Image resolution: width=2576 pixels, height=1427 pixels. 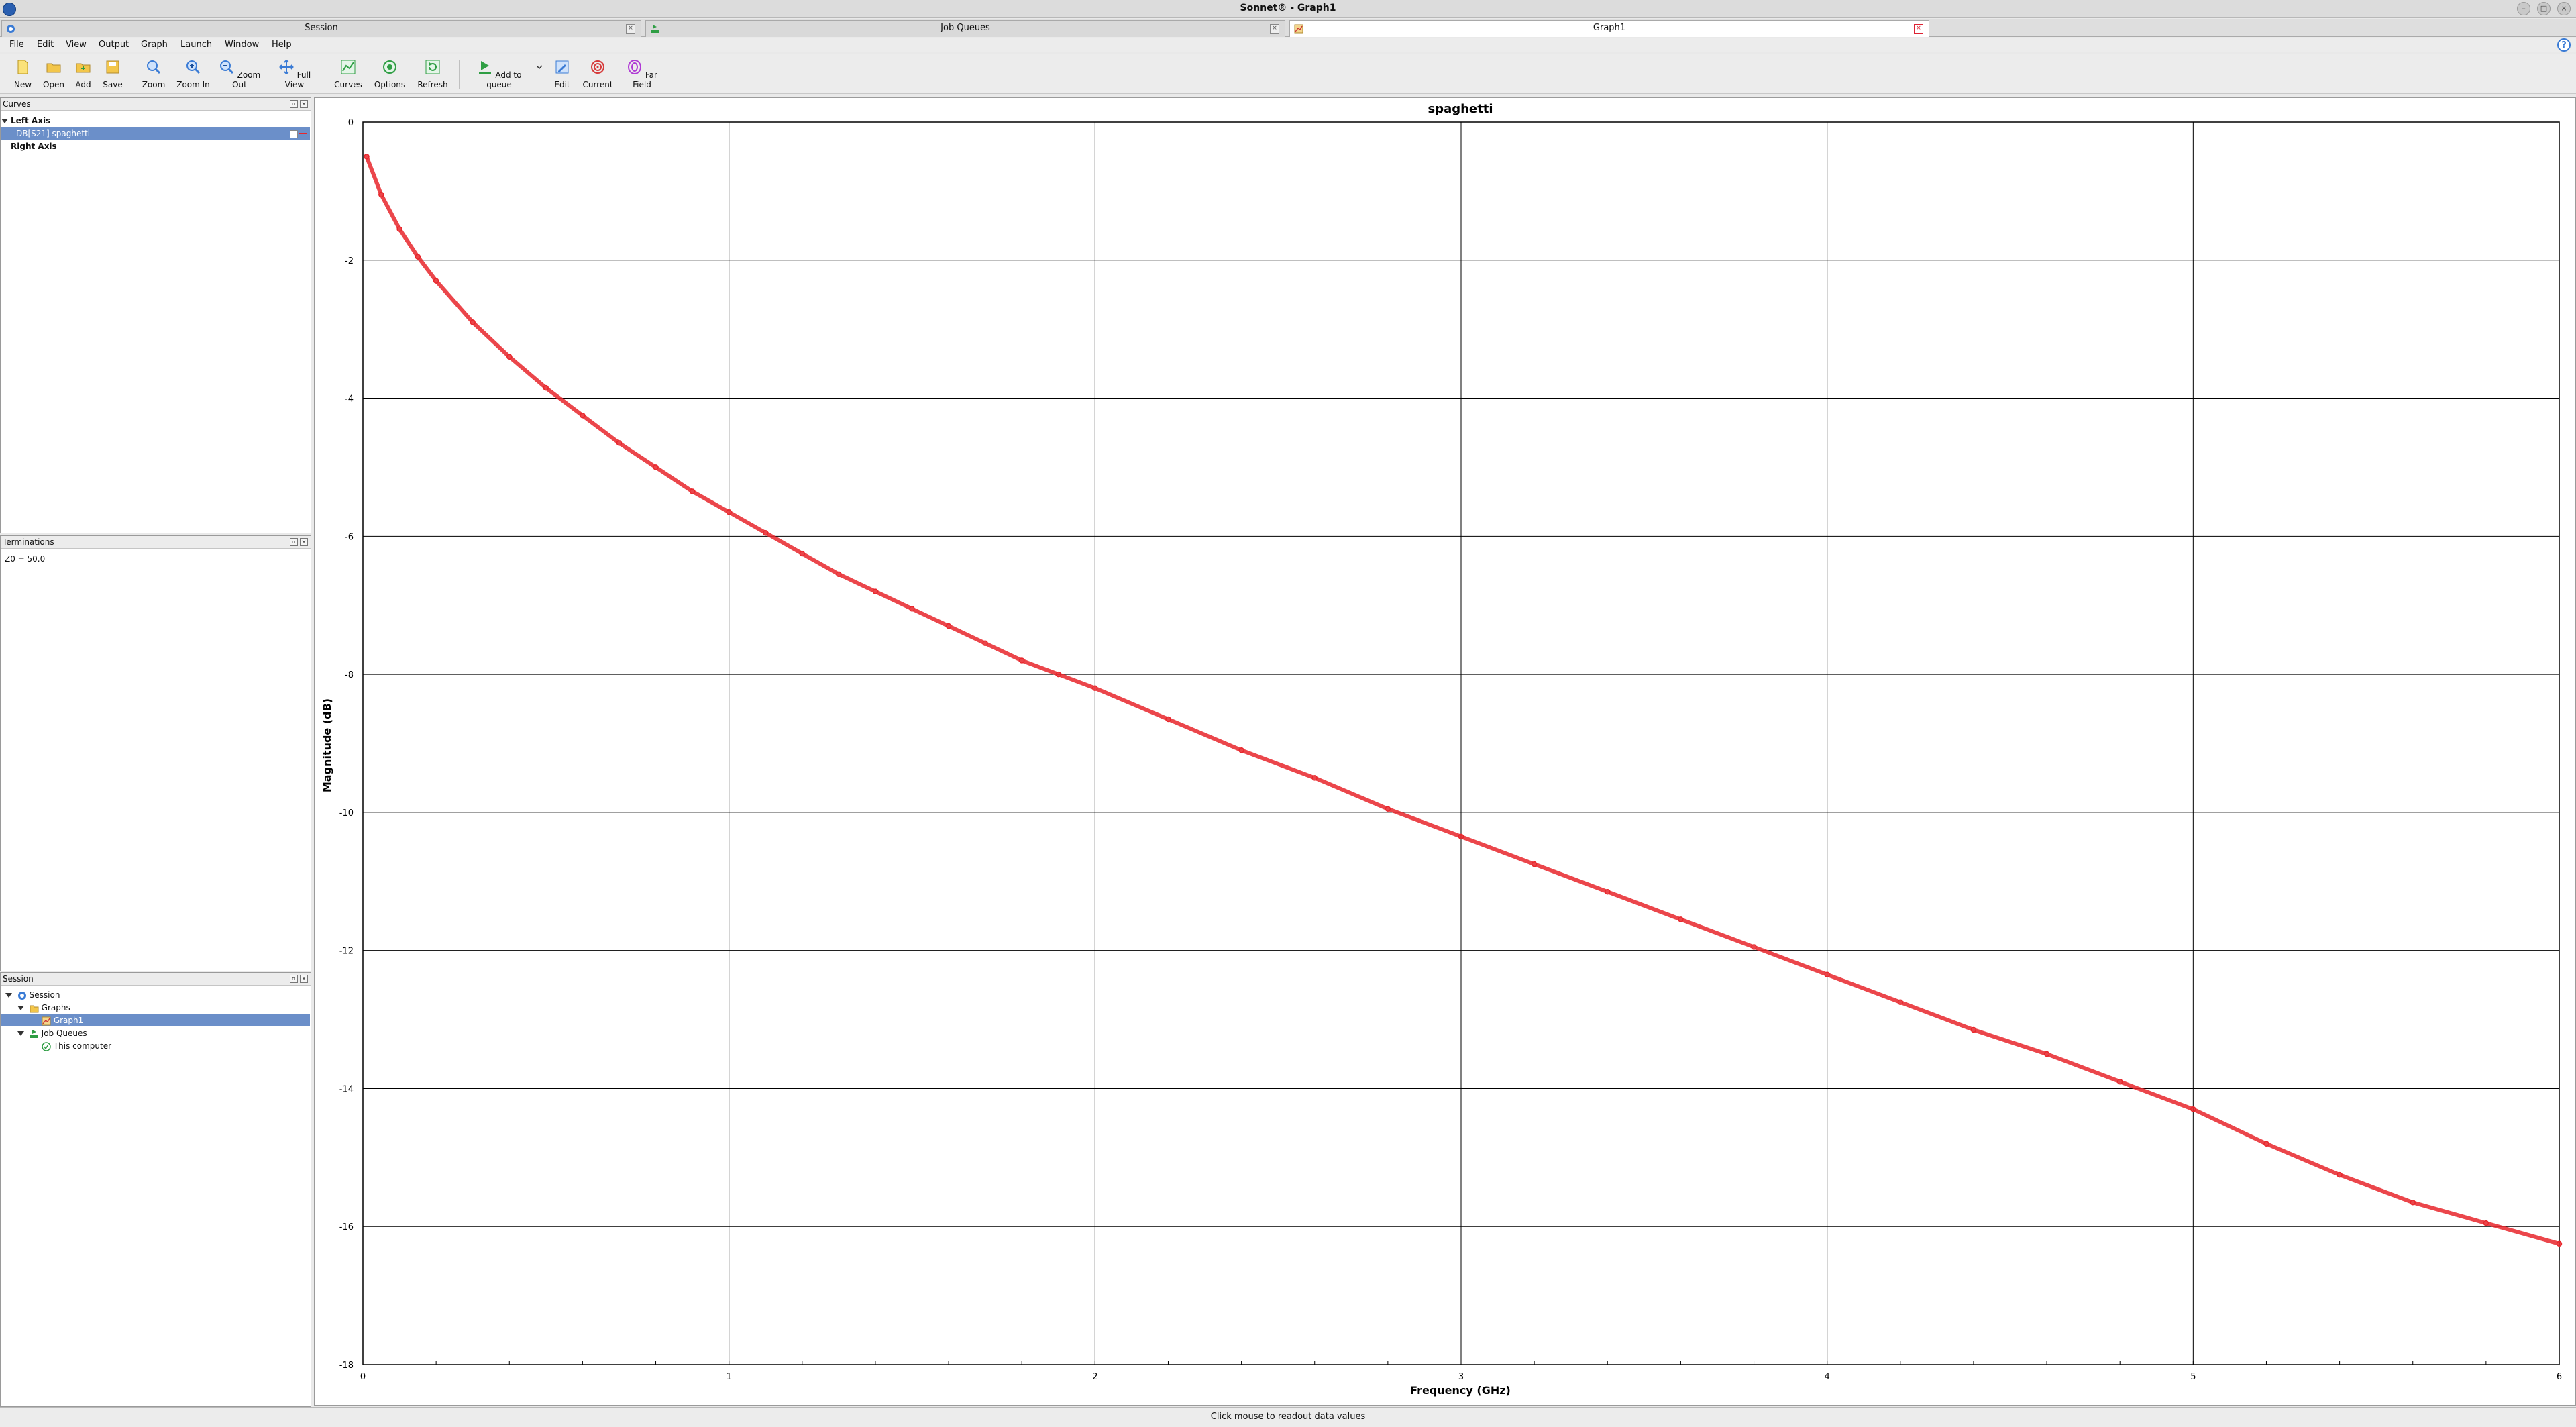 What do you see at coordinates (155, 121) in the screenshot?
I see `tree-item-left-axis: Left Axis` at bounding box center [155, 121].